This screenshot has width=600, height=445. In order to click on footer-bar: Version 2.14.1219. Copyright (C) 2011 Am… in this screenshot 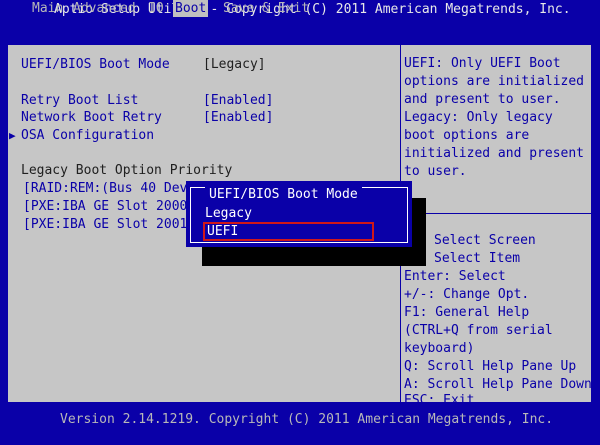, I will do `click(300, 426)`.